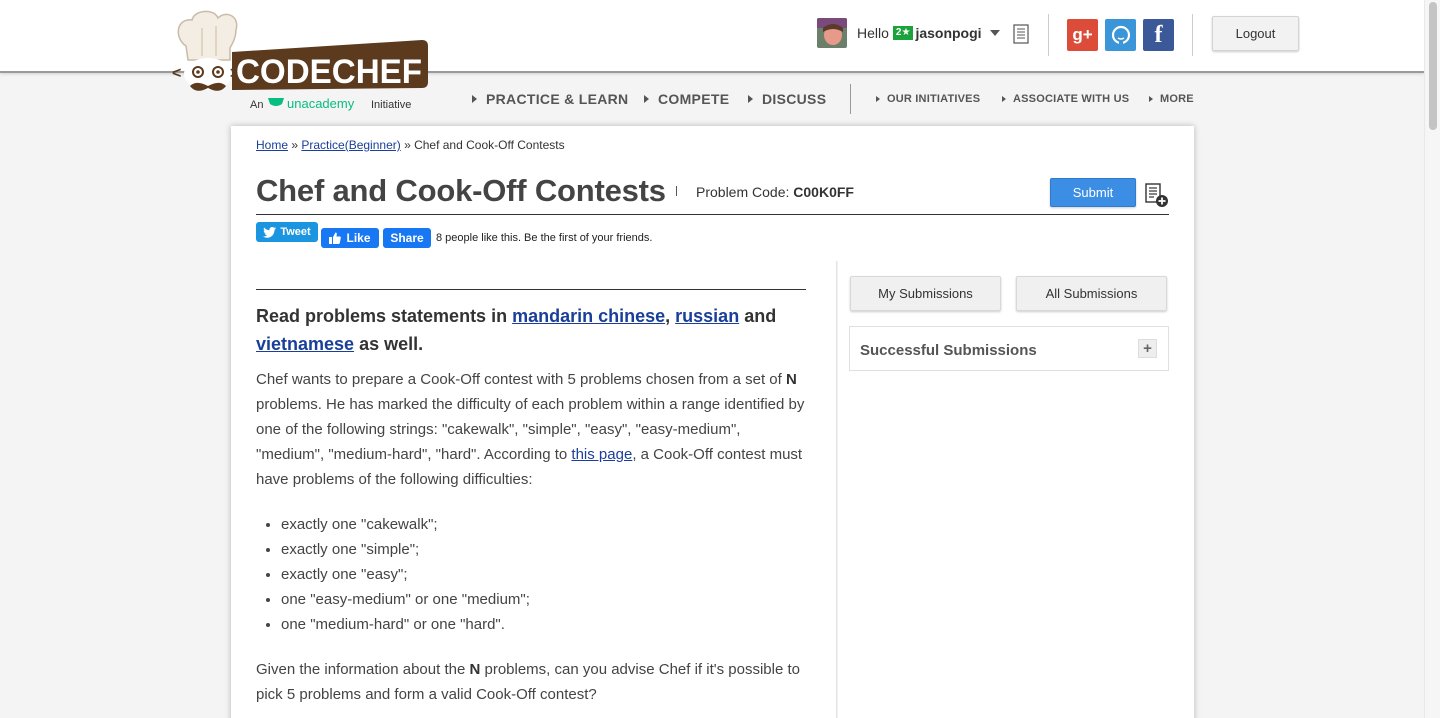 This screenshot has width=1440, height=718. I want to click on svg-text: An, so click(256, 105).